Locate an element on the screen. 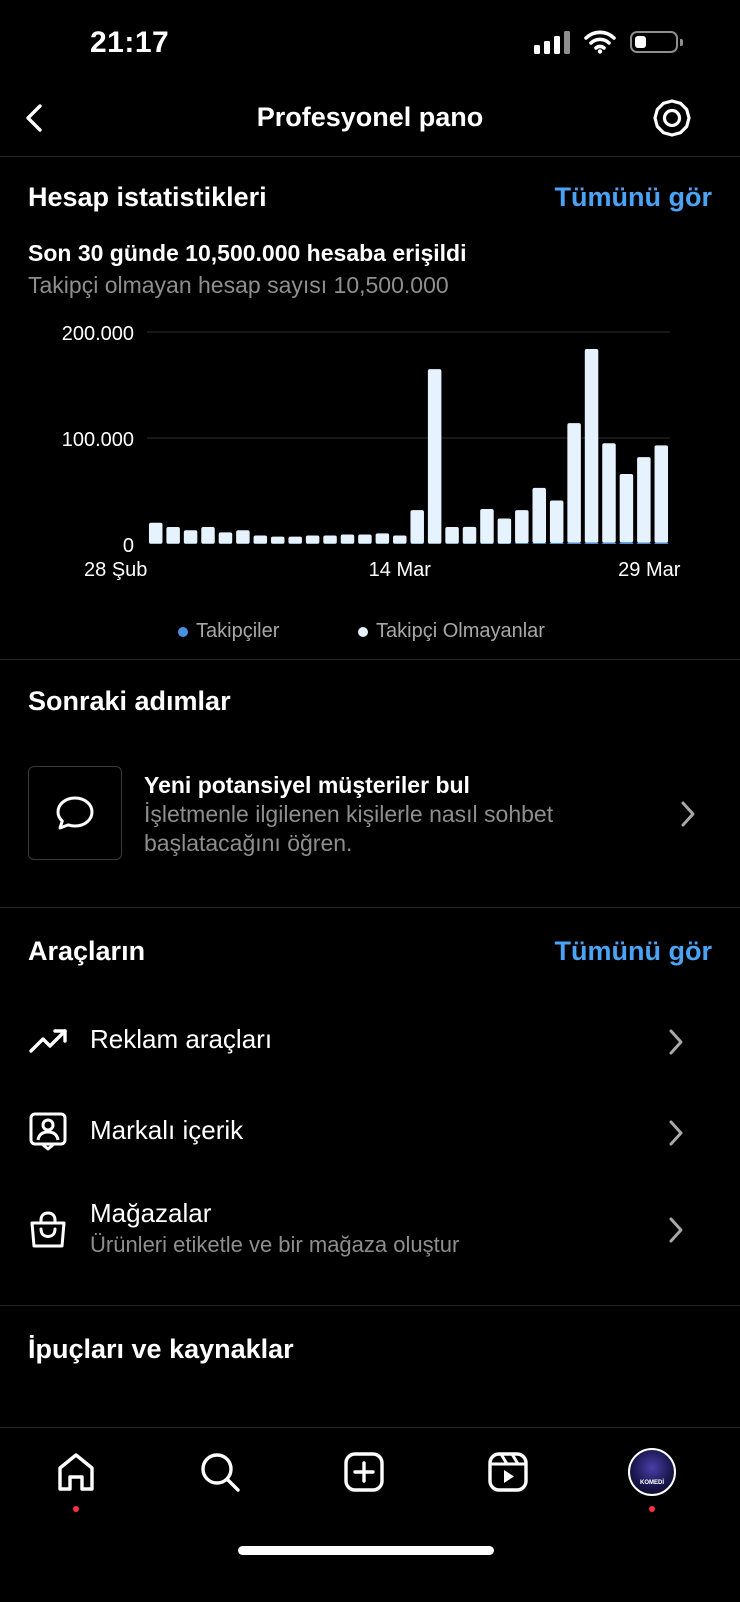  tools-title: Araçların is located at coordinates (86, 951).